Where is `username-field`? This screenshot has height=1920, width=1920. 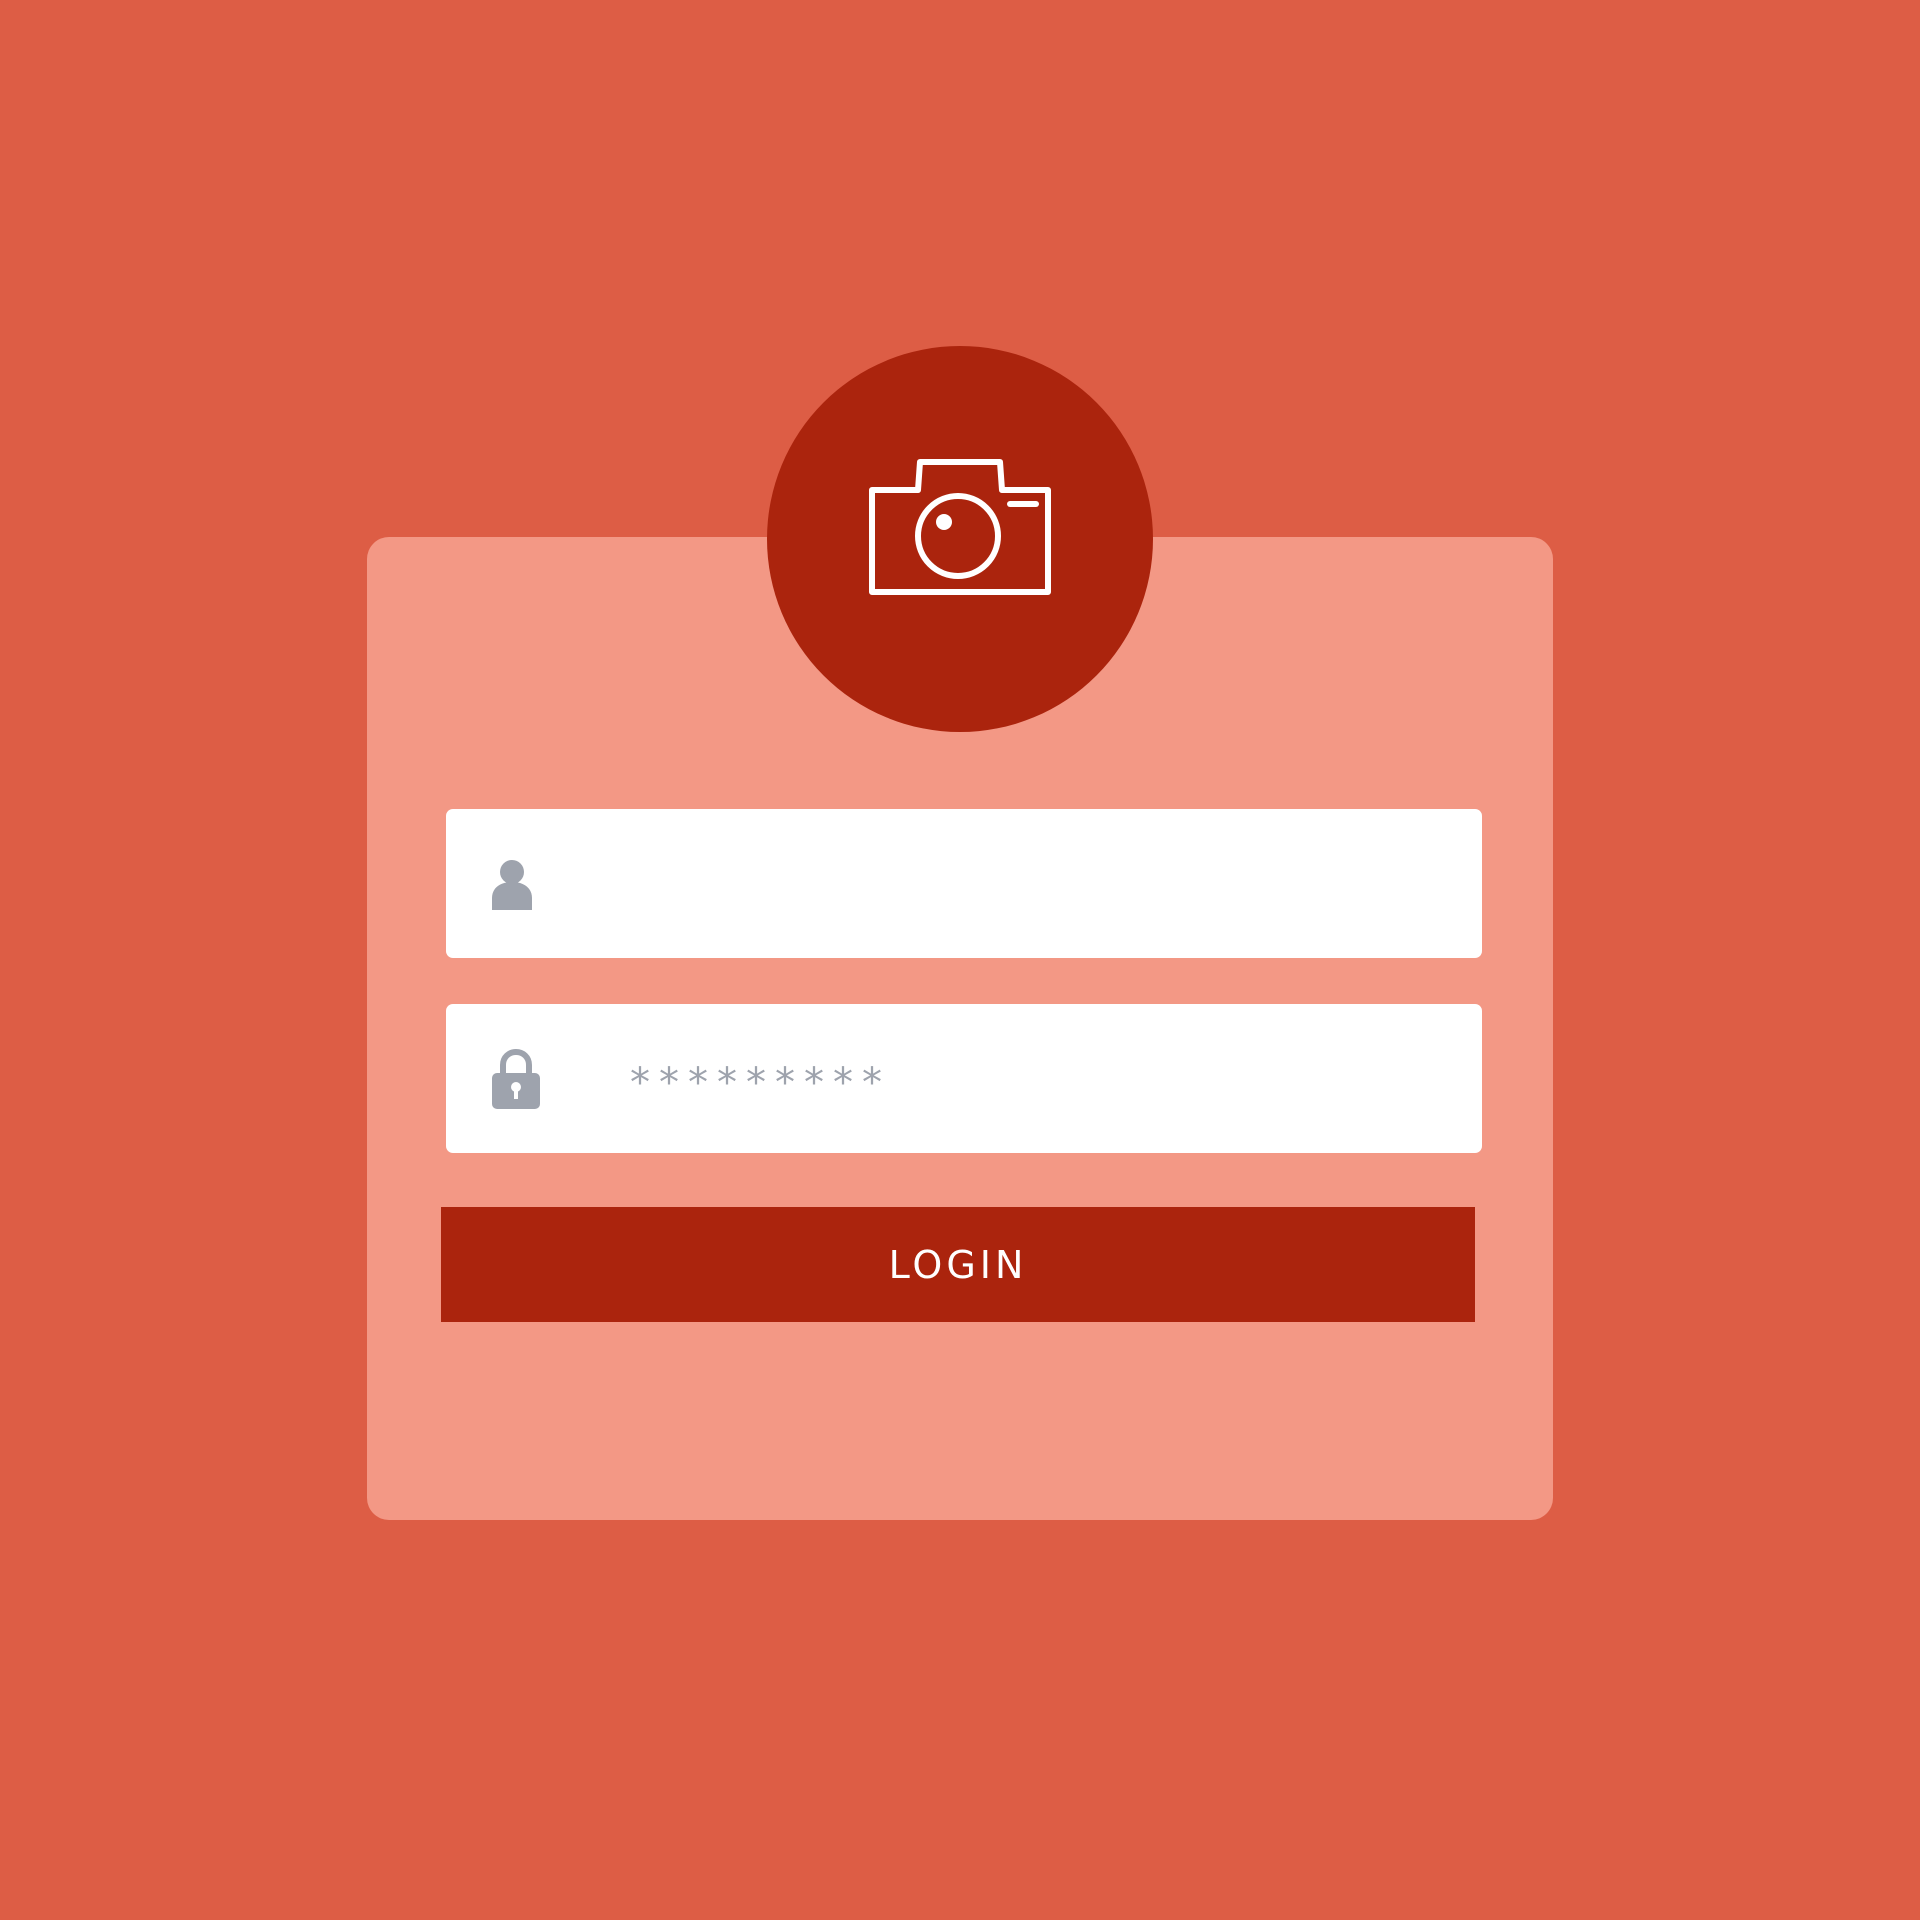
username-field is located at coordinates (964, 883).